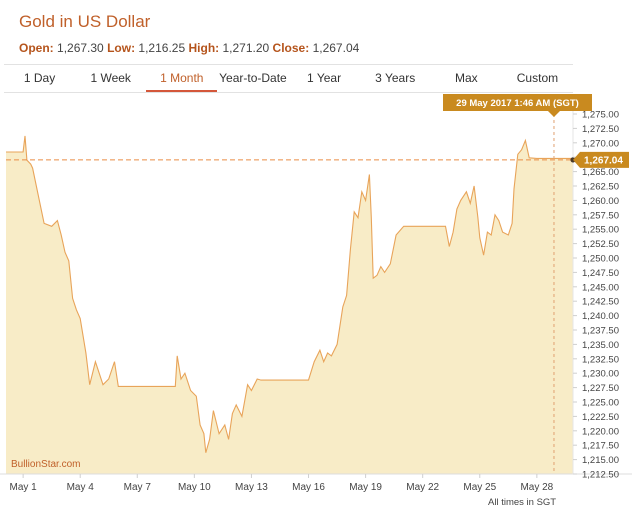 The height and width of the screenshot is (512, 632). Describe the element at coordinates (536, 487) in the screenshot. I see `x-tick-label: May 28` at that location.